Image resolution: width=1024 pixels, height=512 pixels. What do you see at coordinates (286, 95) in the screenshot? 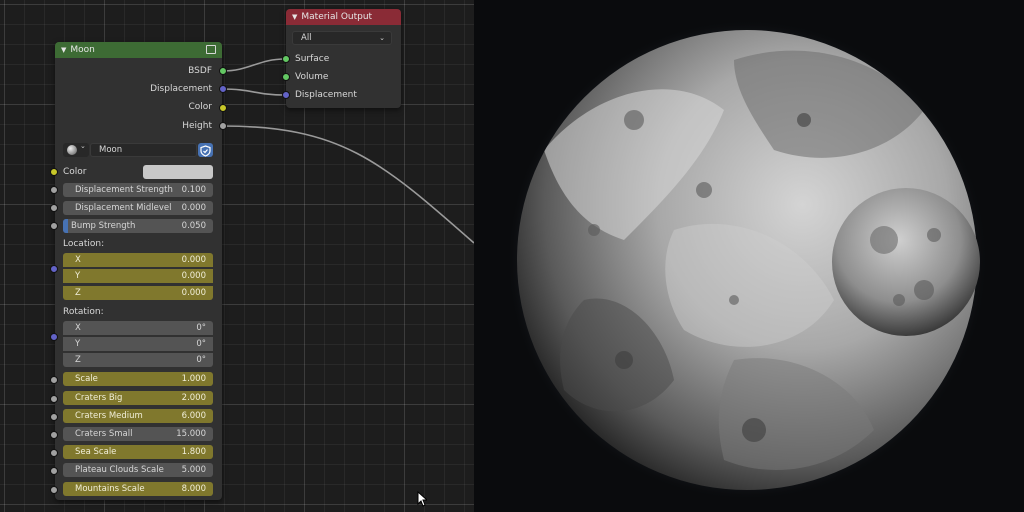
I see `displacement-input-socket` at bounding box center [286, 95].